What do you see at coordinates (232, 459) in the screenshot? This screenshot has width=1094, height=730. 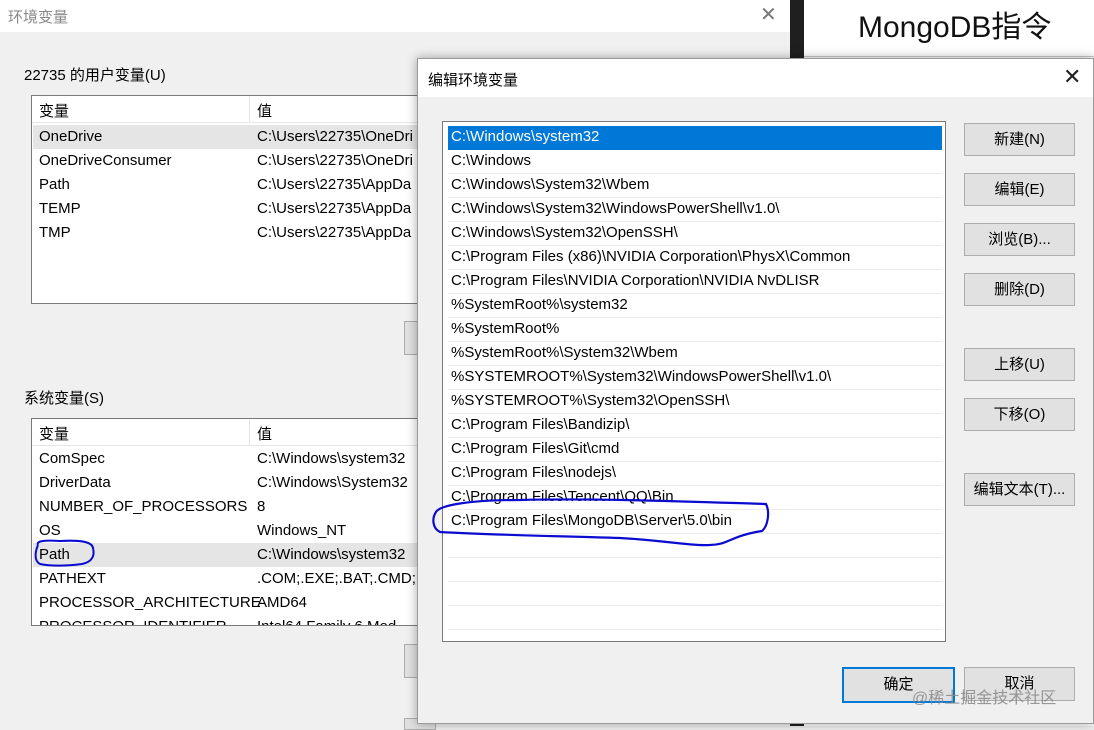 I see `system-var-row: ComSpec C:\Windows\system32` at bounding box center [232, 459].